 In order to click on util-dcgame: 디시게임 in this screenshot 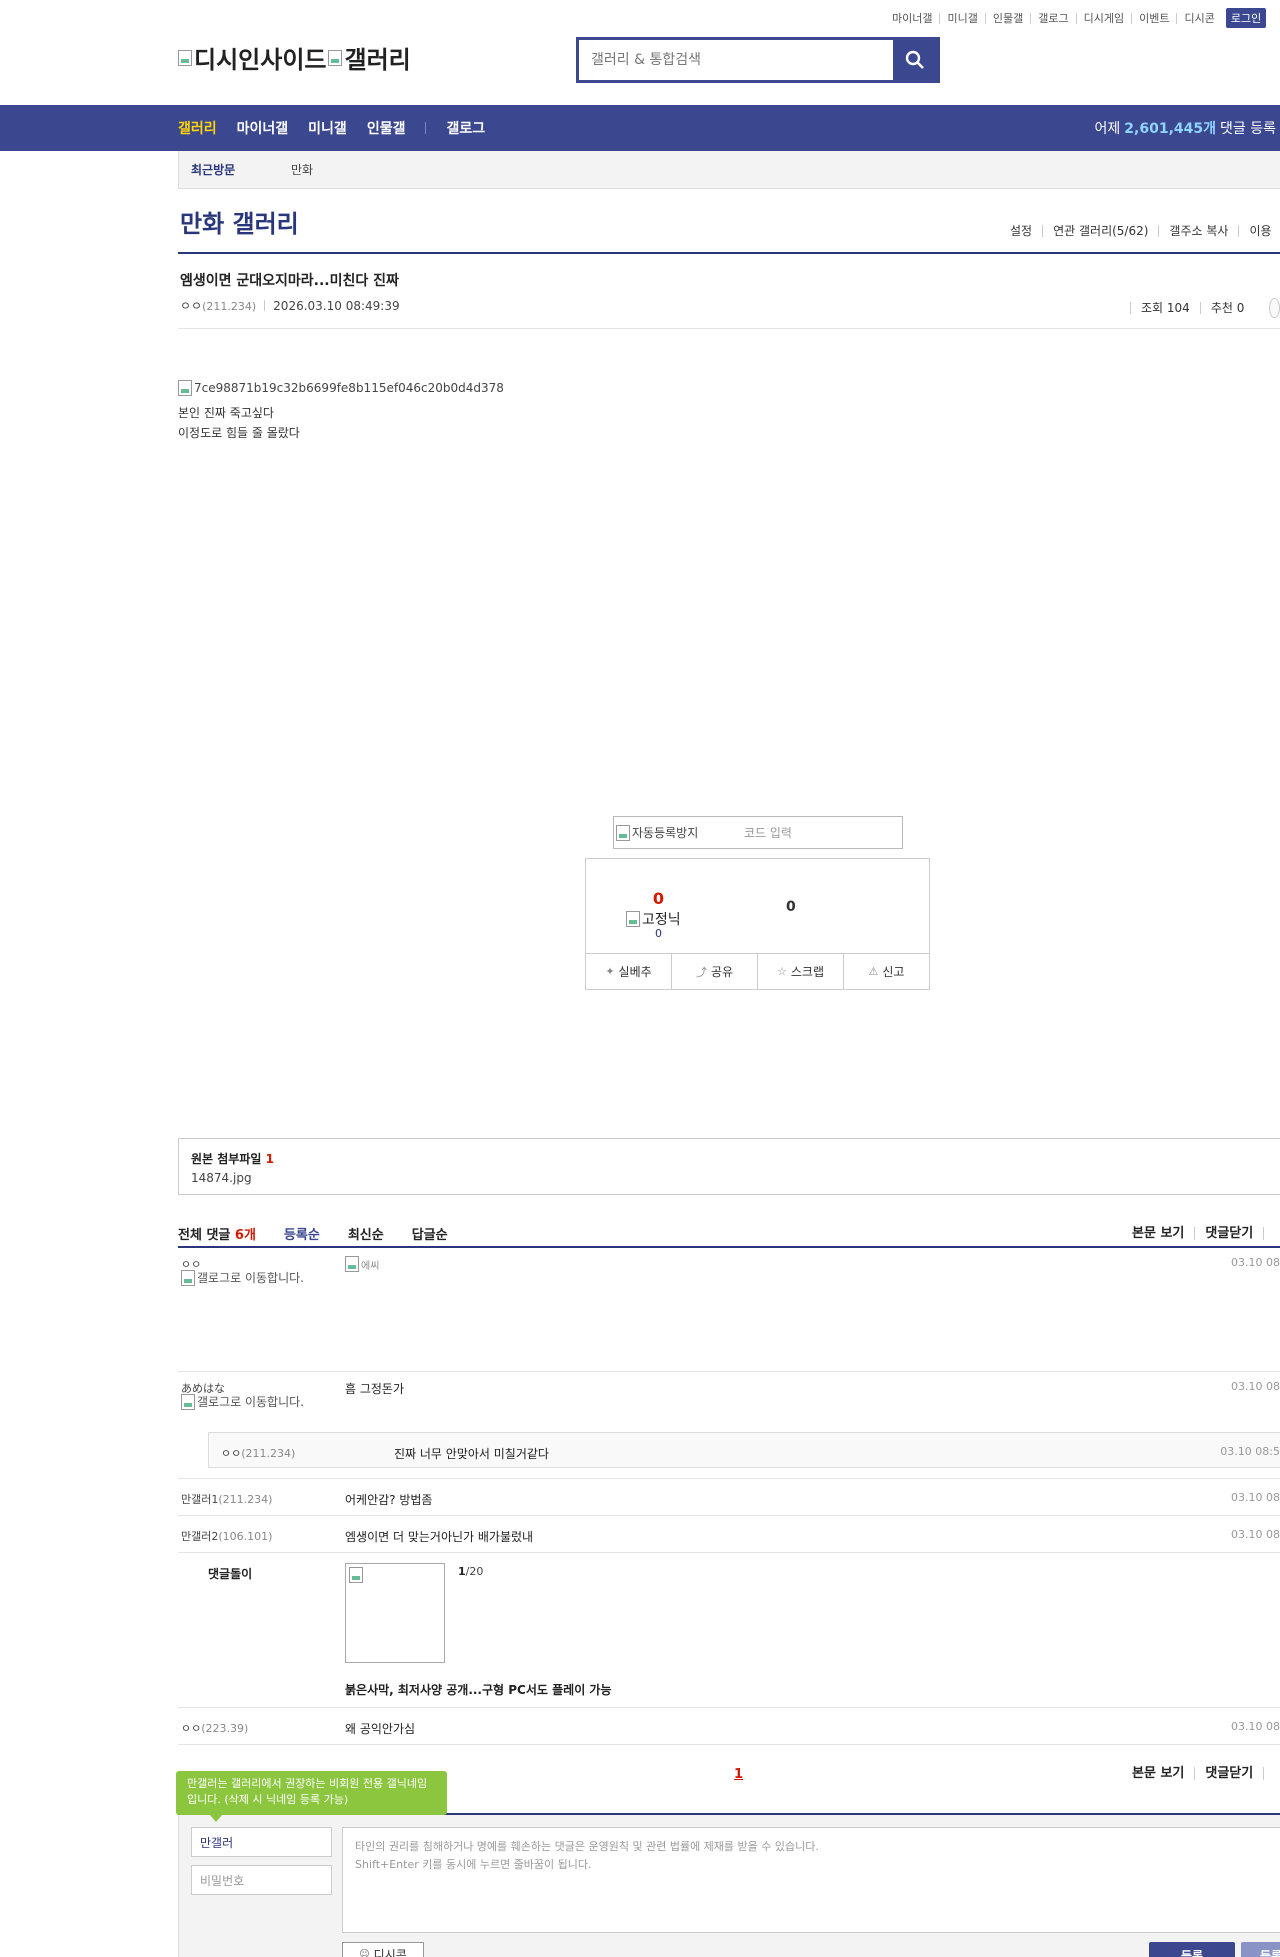, I will do `click(1103, 18)`.